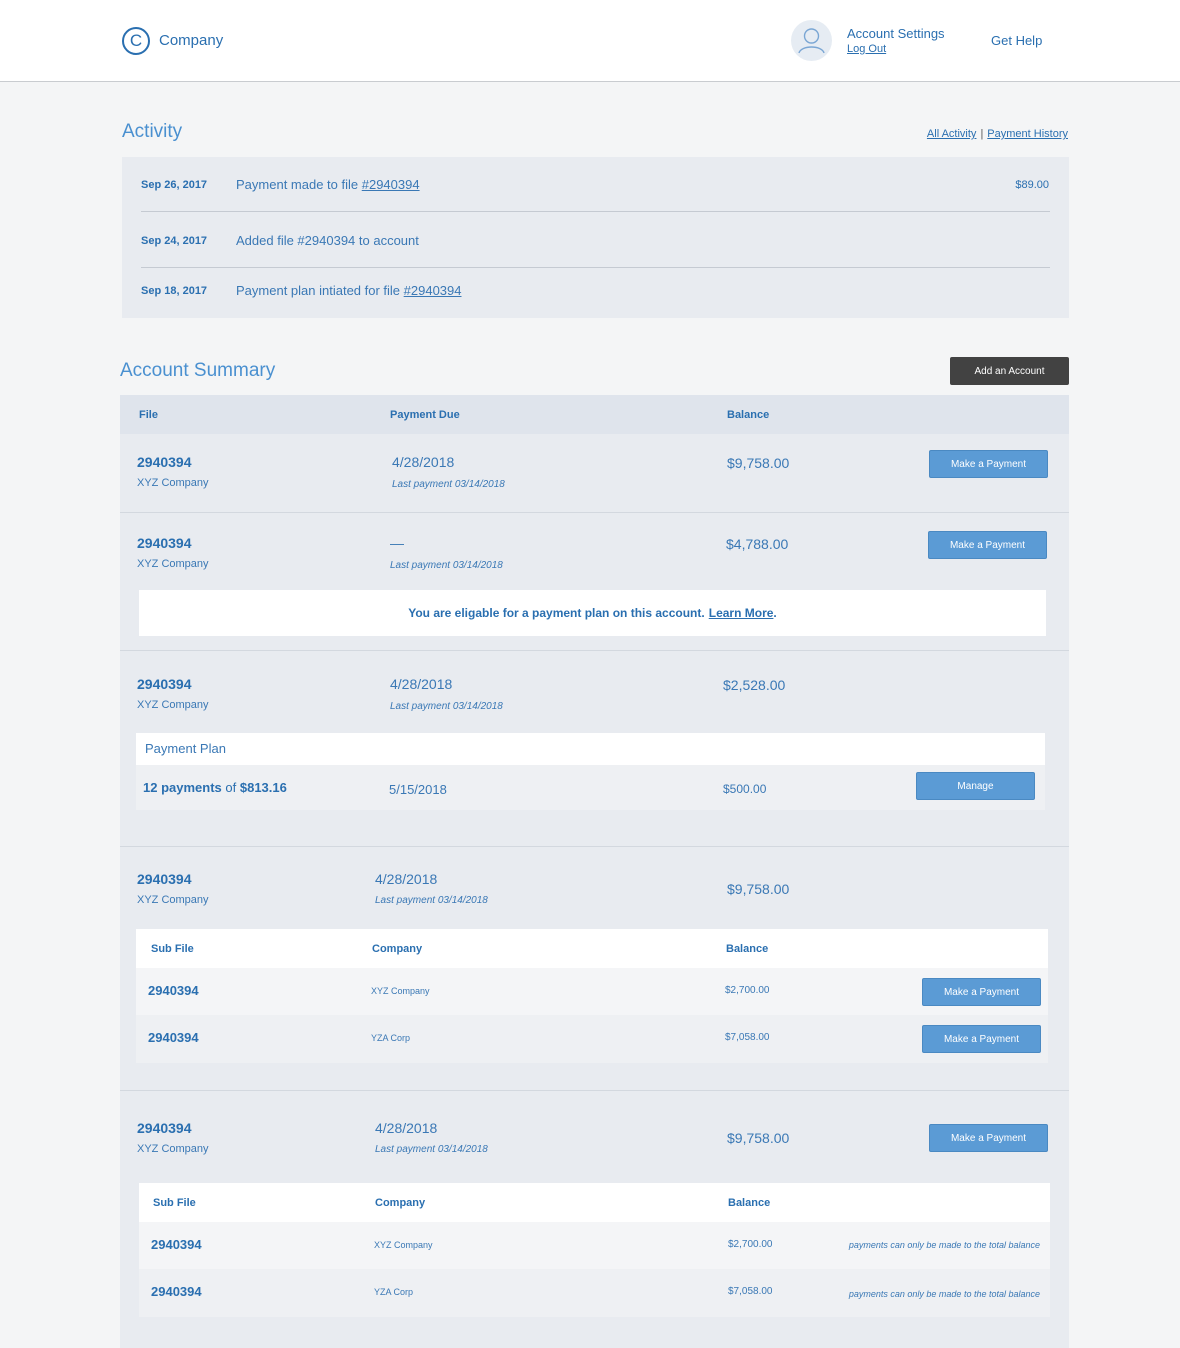  What do you see at coordinates (185, 748) in the screenshot?
I see `payment-plan-title: Payment Plan` at bounding box center [185, 748].